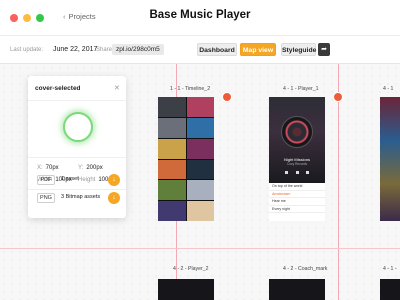  I want to click on artboard-timeline, so click(186, 159).